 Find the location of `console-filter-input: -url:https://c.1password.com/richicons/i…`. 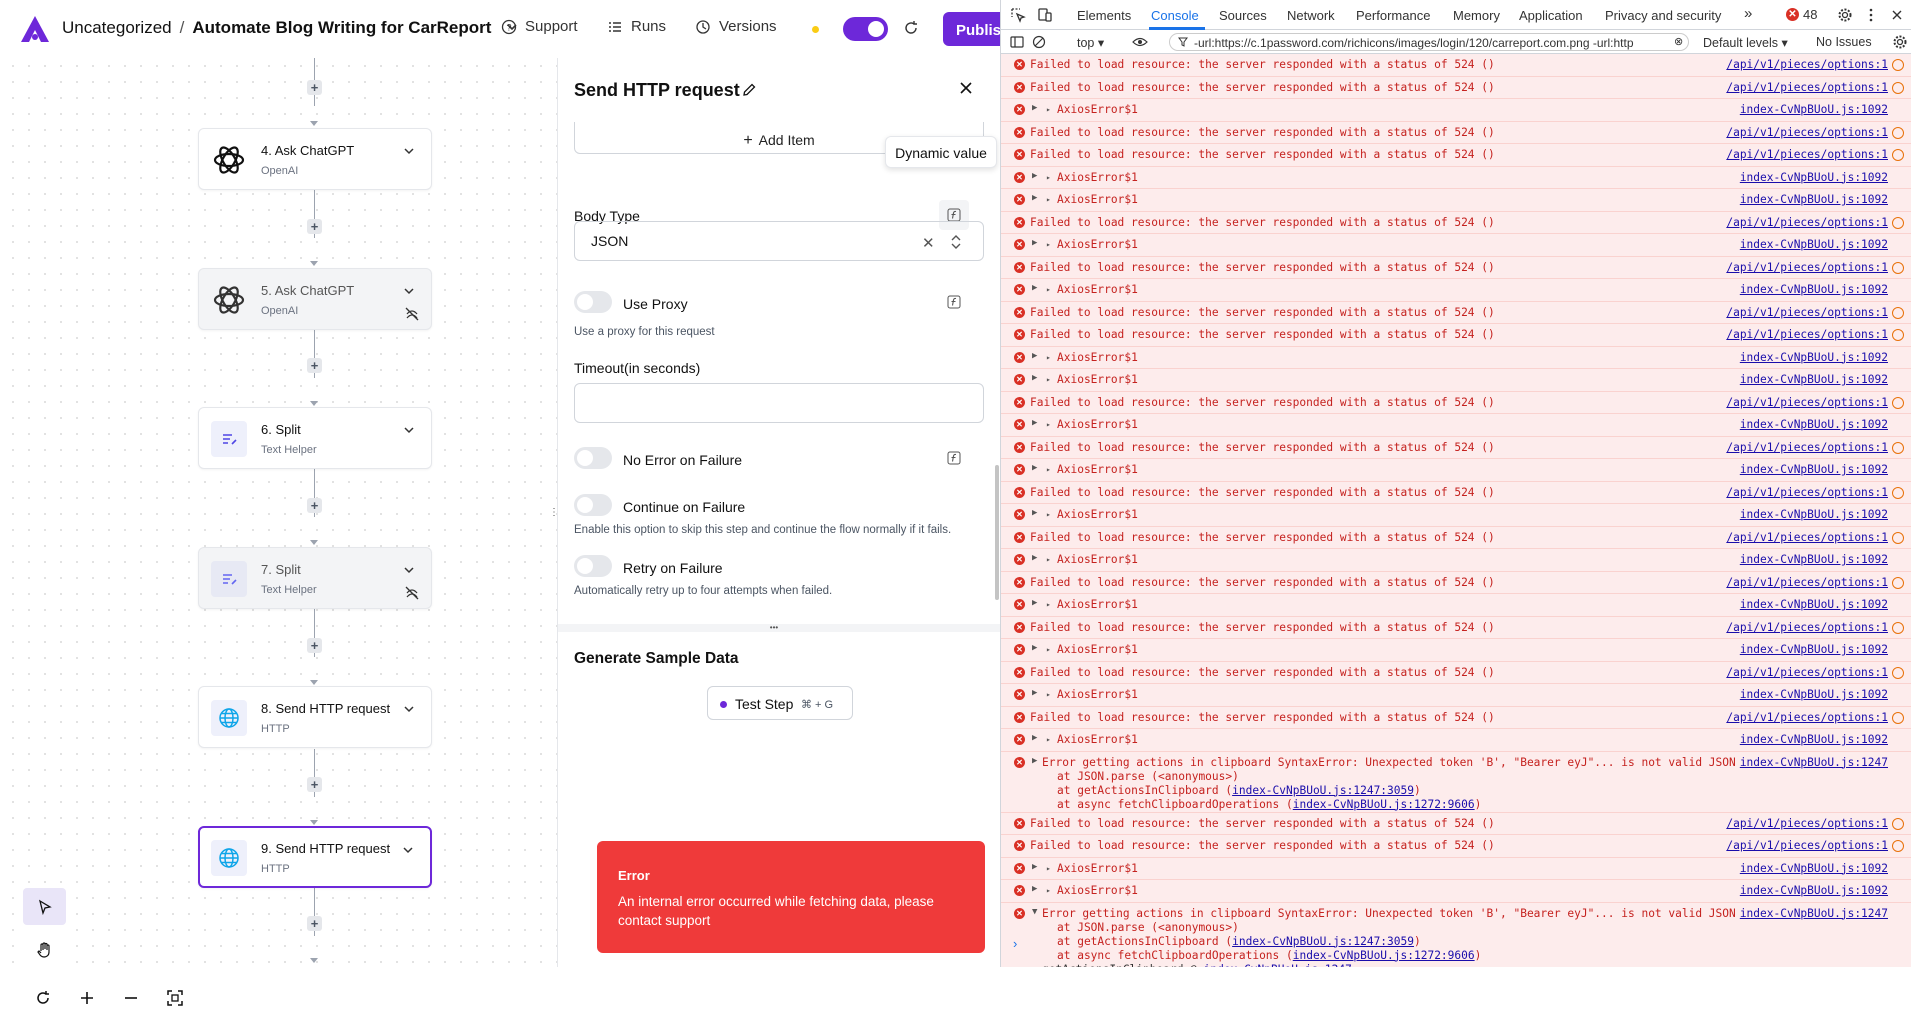

console-filter-input: -url:https://c.1password.com/richicons/i… is located at coordinates (1429, 42).